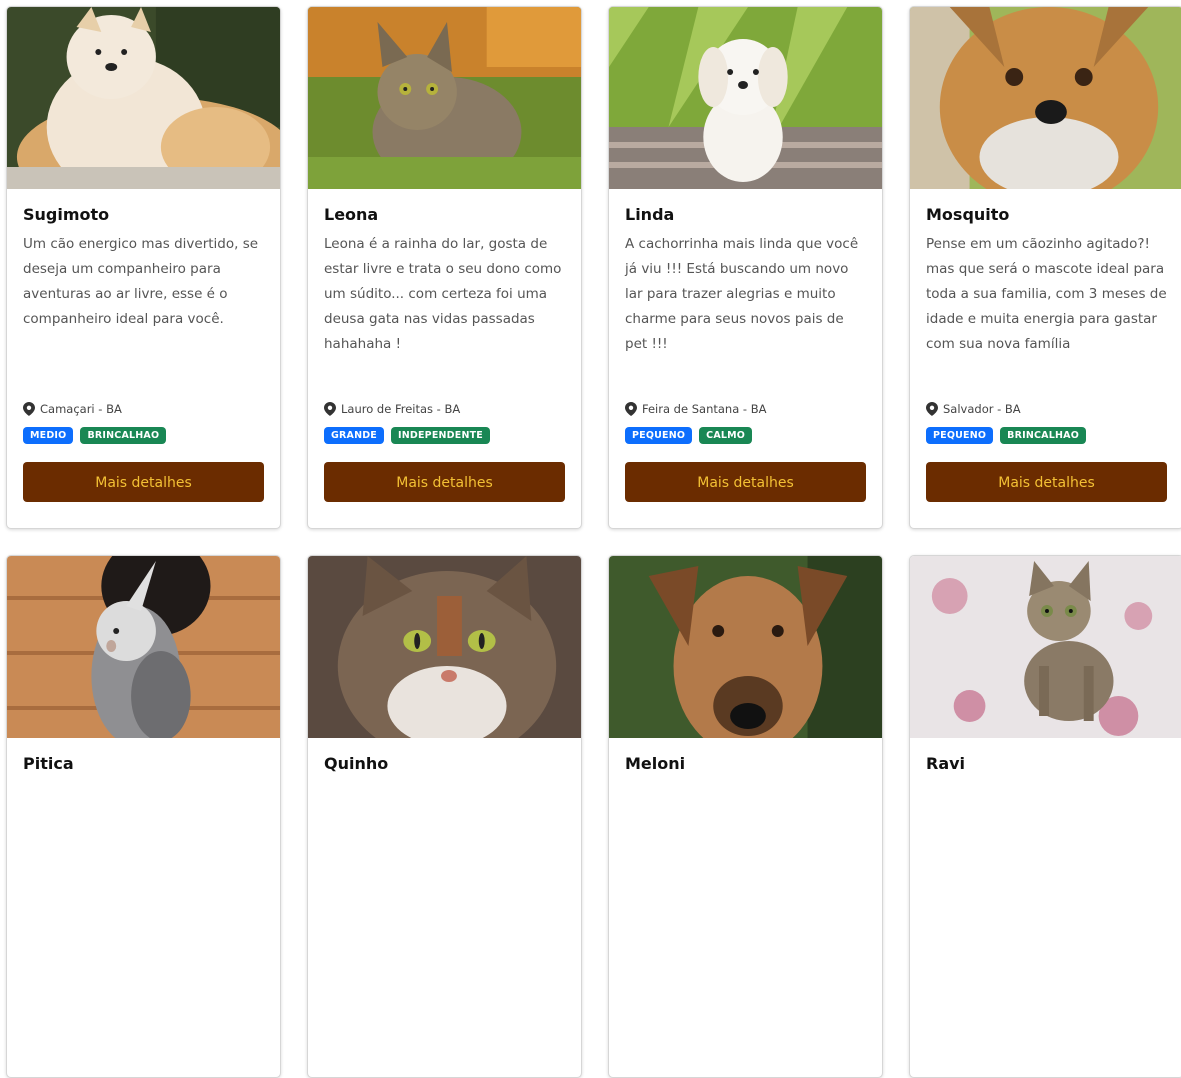 This screenshot has width=1181, height=1078. What do you see at coordinates (81, 409) in the screenshot?
I see `location-text: Camaçari - BA` at bounding box center [81, 409].